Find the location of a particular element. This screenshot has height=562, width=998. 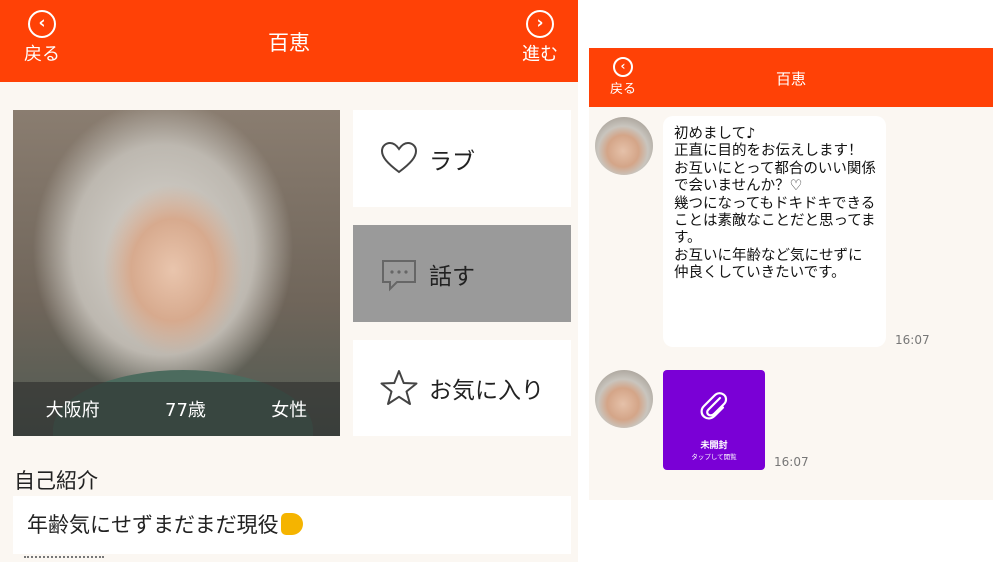

attachment-message: 未開封 タップして開覧 is located at coordinates (714, 420).